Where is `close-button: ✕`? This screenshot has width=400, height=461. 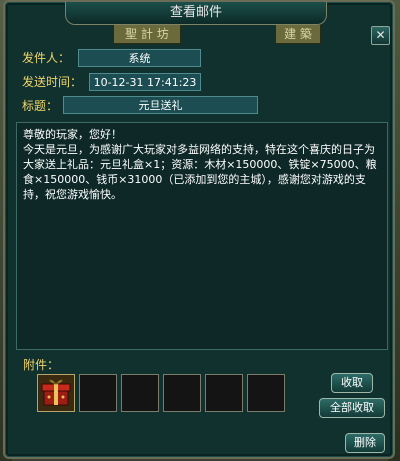
close-button: ✕ is located at coordinates (380, 35).